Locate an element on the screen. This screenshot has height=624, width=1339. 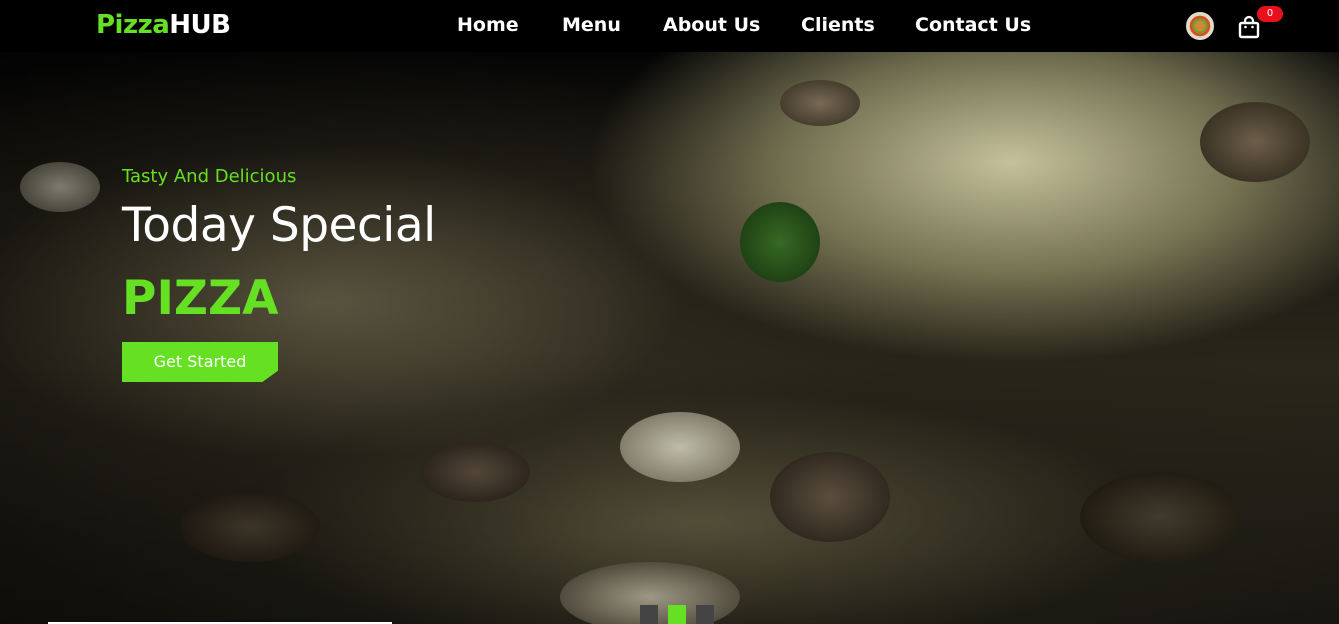
brand-name-part2: HUB is located at coordinates (200, 25).